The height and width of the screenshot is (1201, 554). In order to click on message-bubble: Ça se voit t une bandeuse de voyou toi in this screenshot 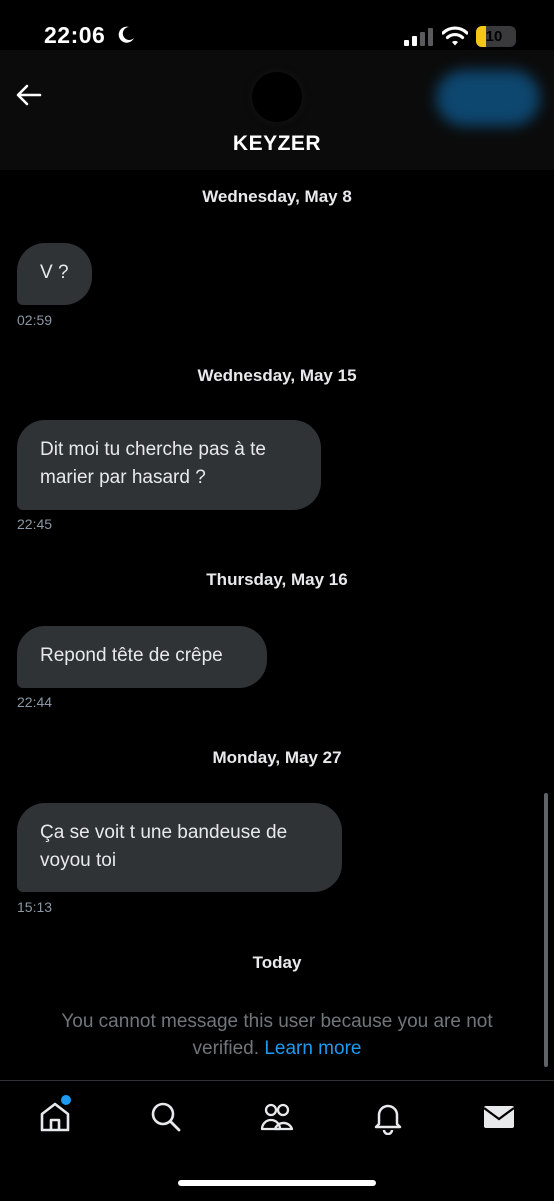, I will do `click(179, 847)`.